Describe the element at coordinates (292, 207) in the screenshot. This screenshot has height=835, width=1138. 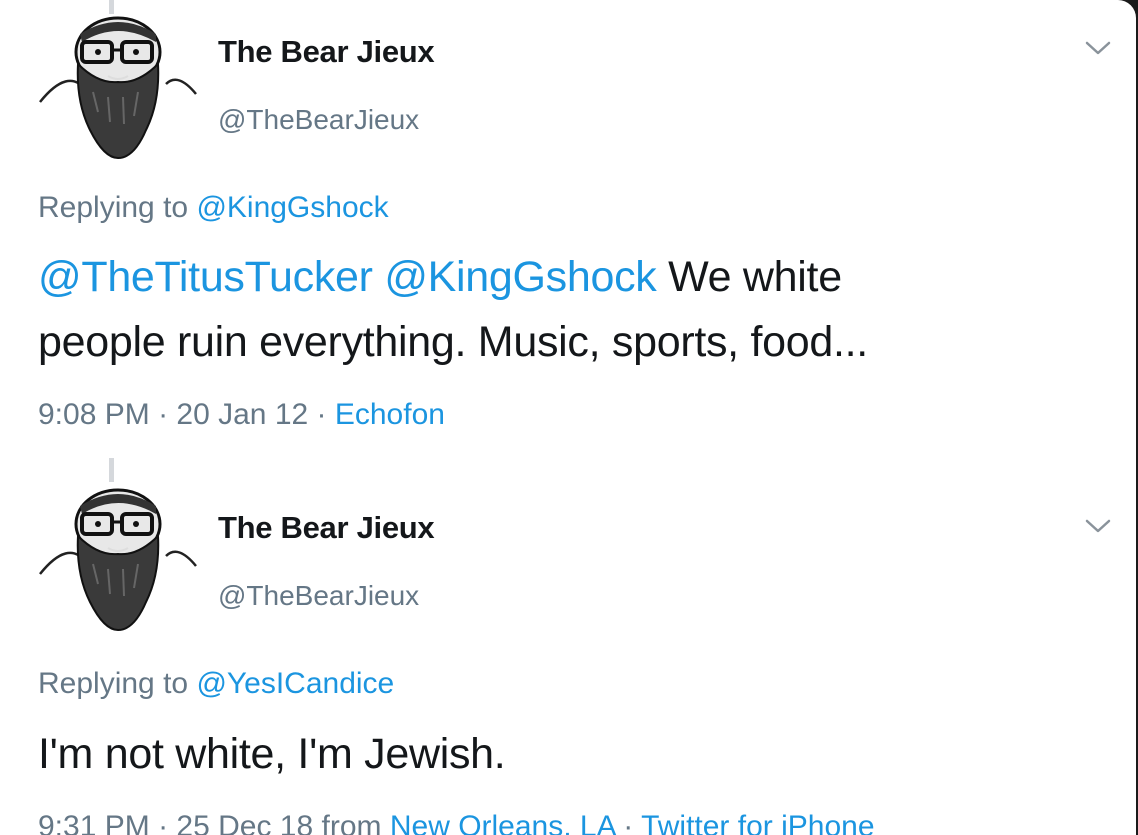
I see `replying-to-mention: @KingGshock` at that location.